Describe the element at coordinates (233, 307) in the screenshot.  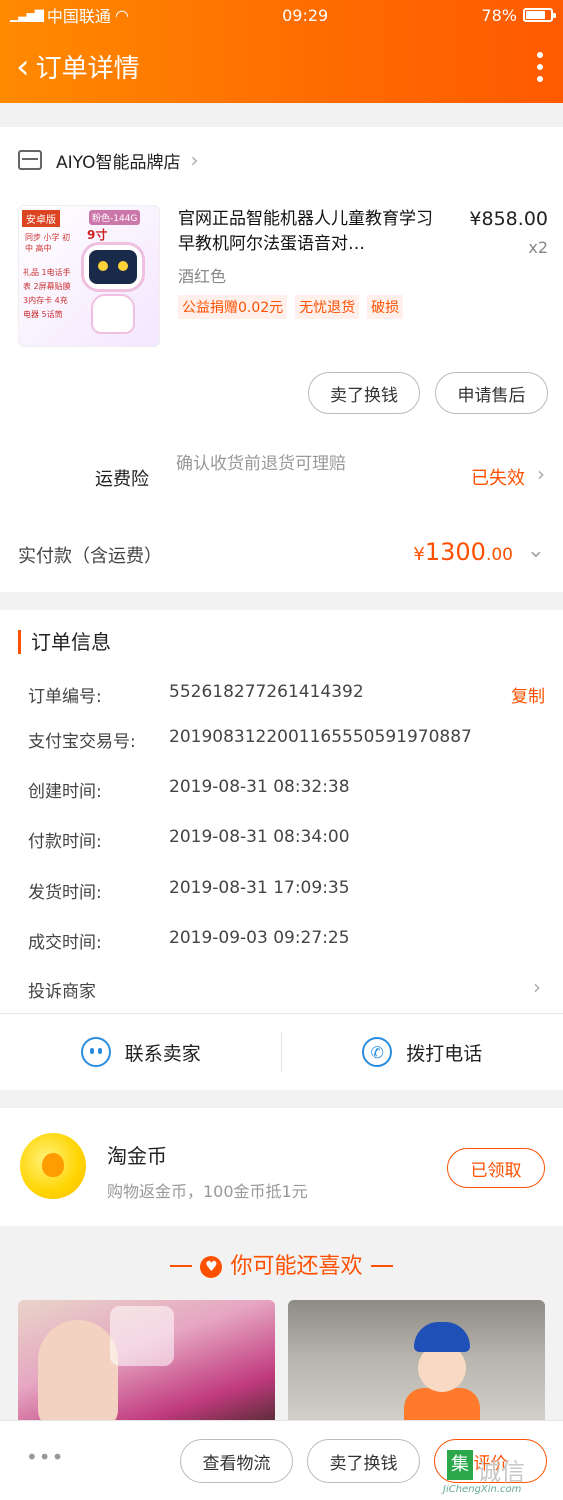
I see `tag-donation: 公益捐赠0.02元` at that location.